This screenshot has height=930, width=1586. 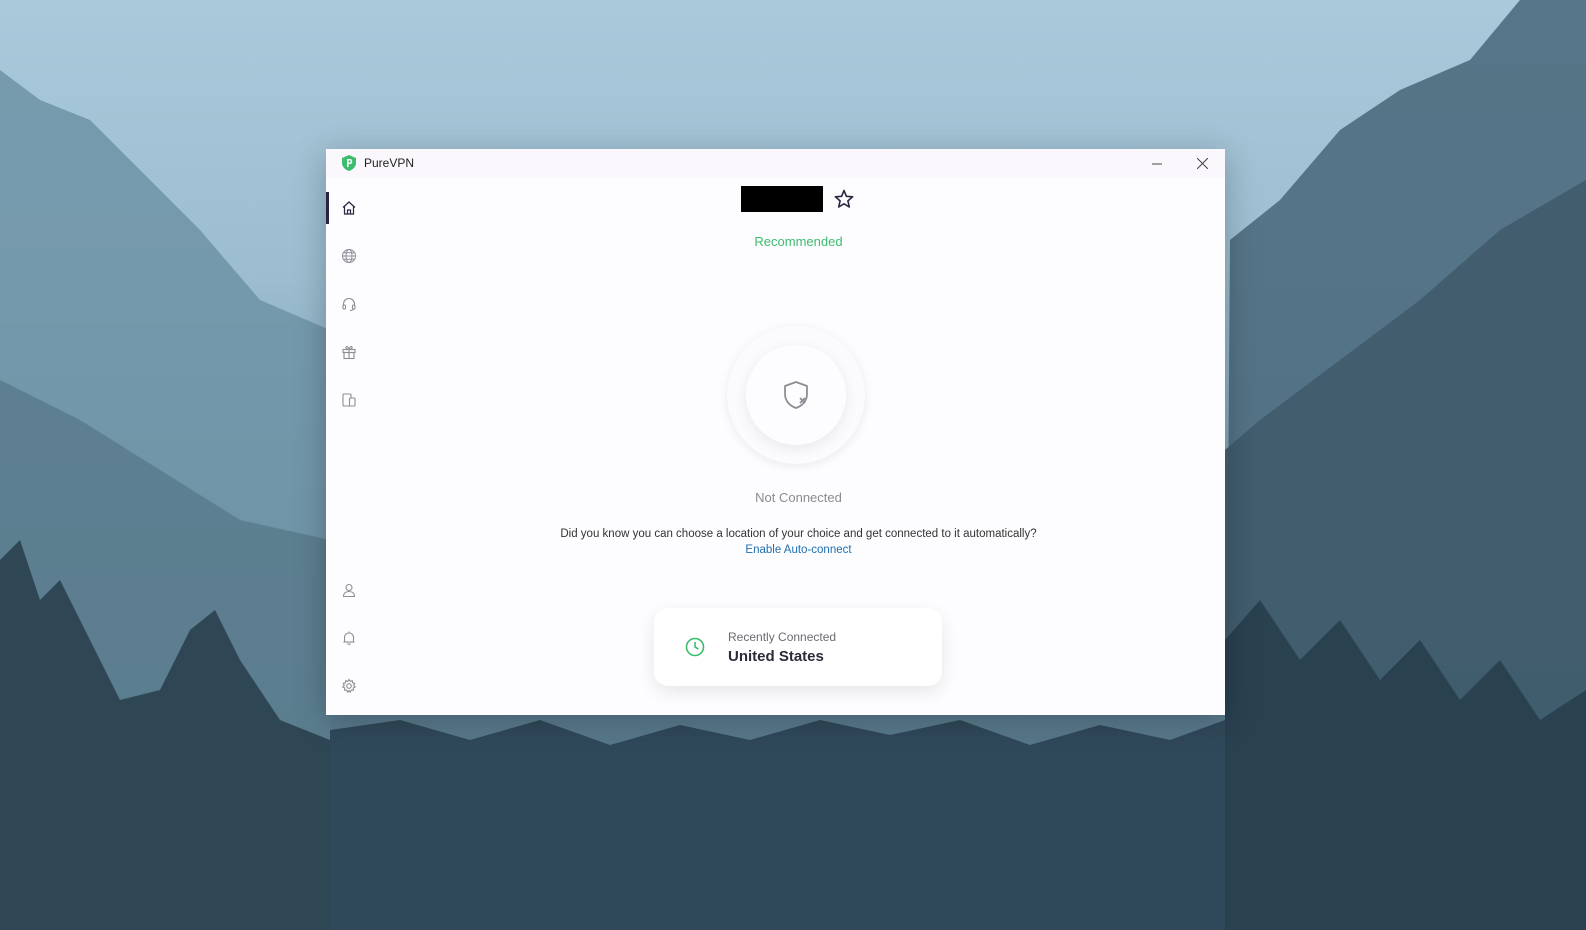 I want to click on app-title: PureVPN, so click(x=389, y=163).